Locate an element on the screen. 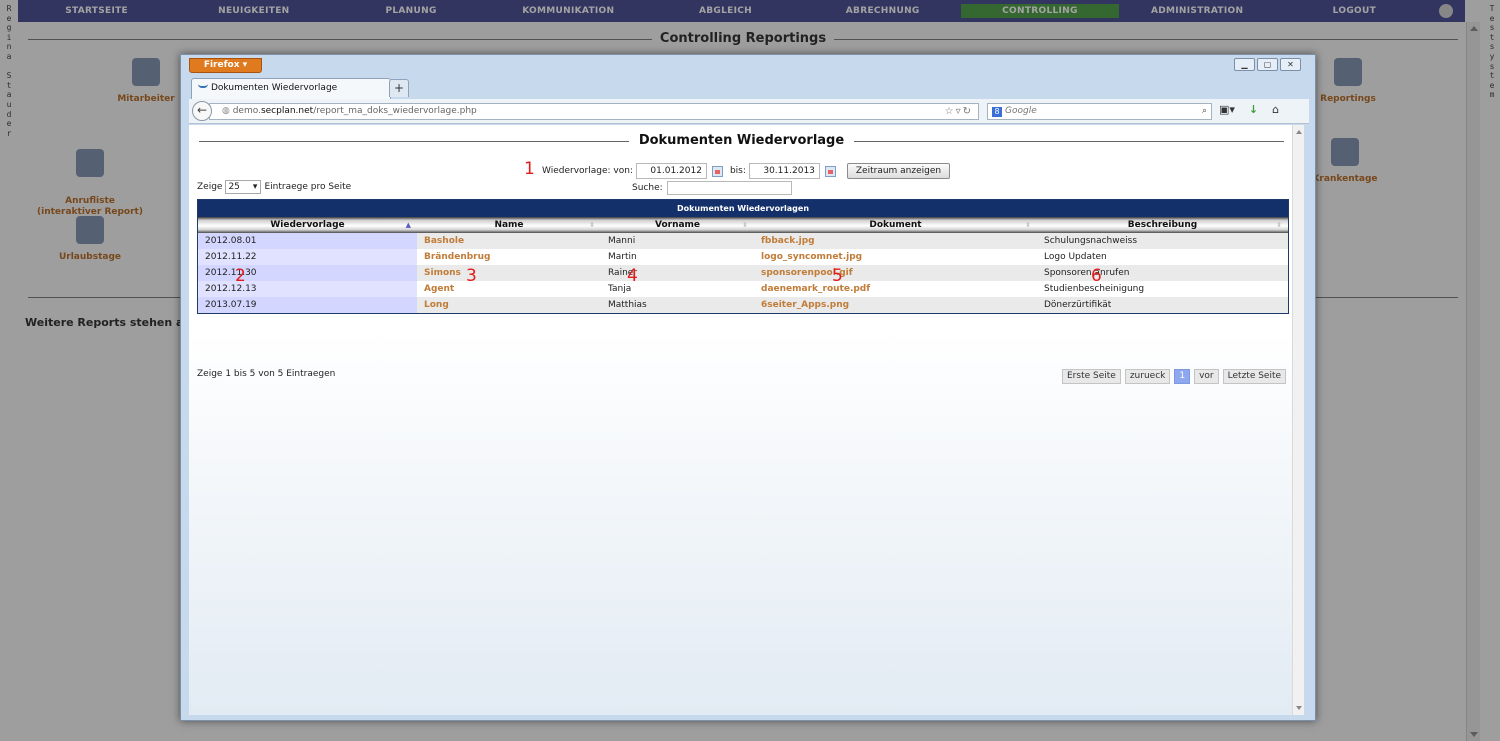 The width and height of the screenshot is (1500, 741). bookmarks-icon: ▣▾ is located at coordinates (1227, 109).